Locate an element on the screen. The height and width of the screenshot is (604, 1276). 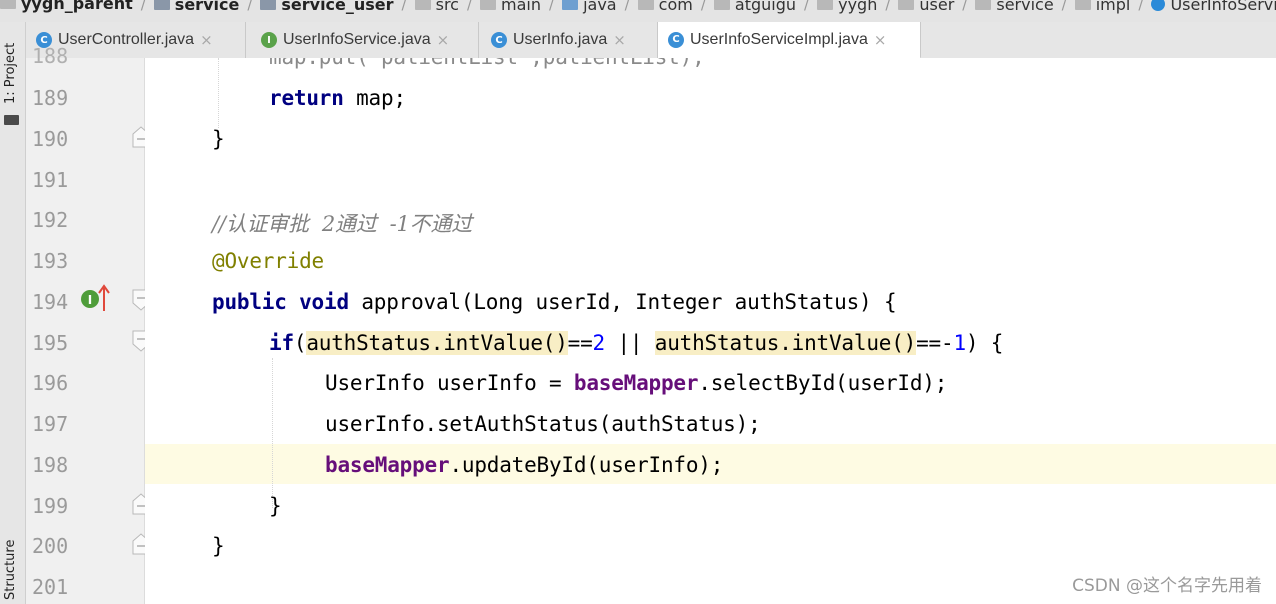
code-token: .updateById(userInfo); is located at coordinates (586, 465).